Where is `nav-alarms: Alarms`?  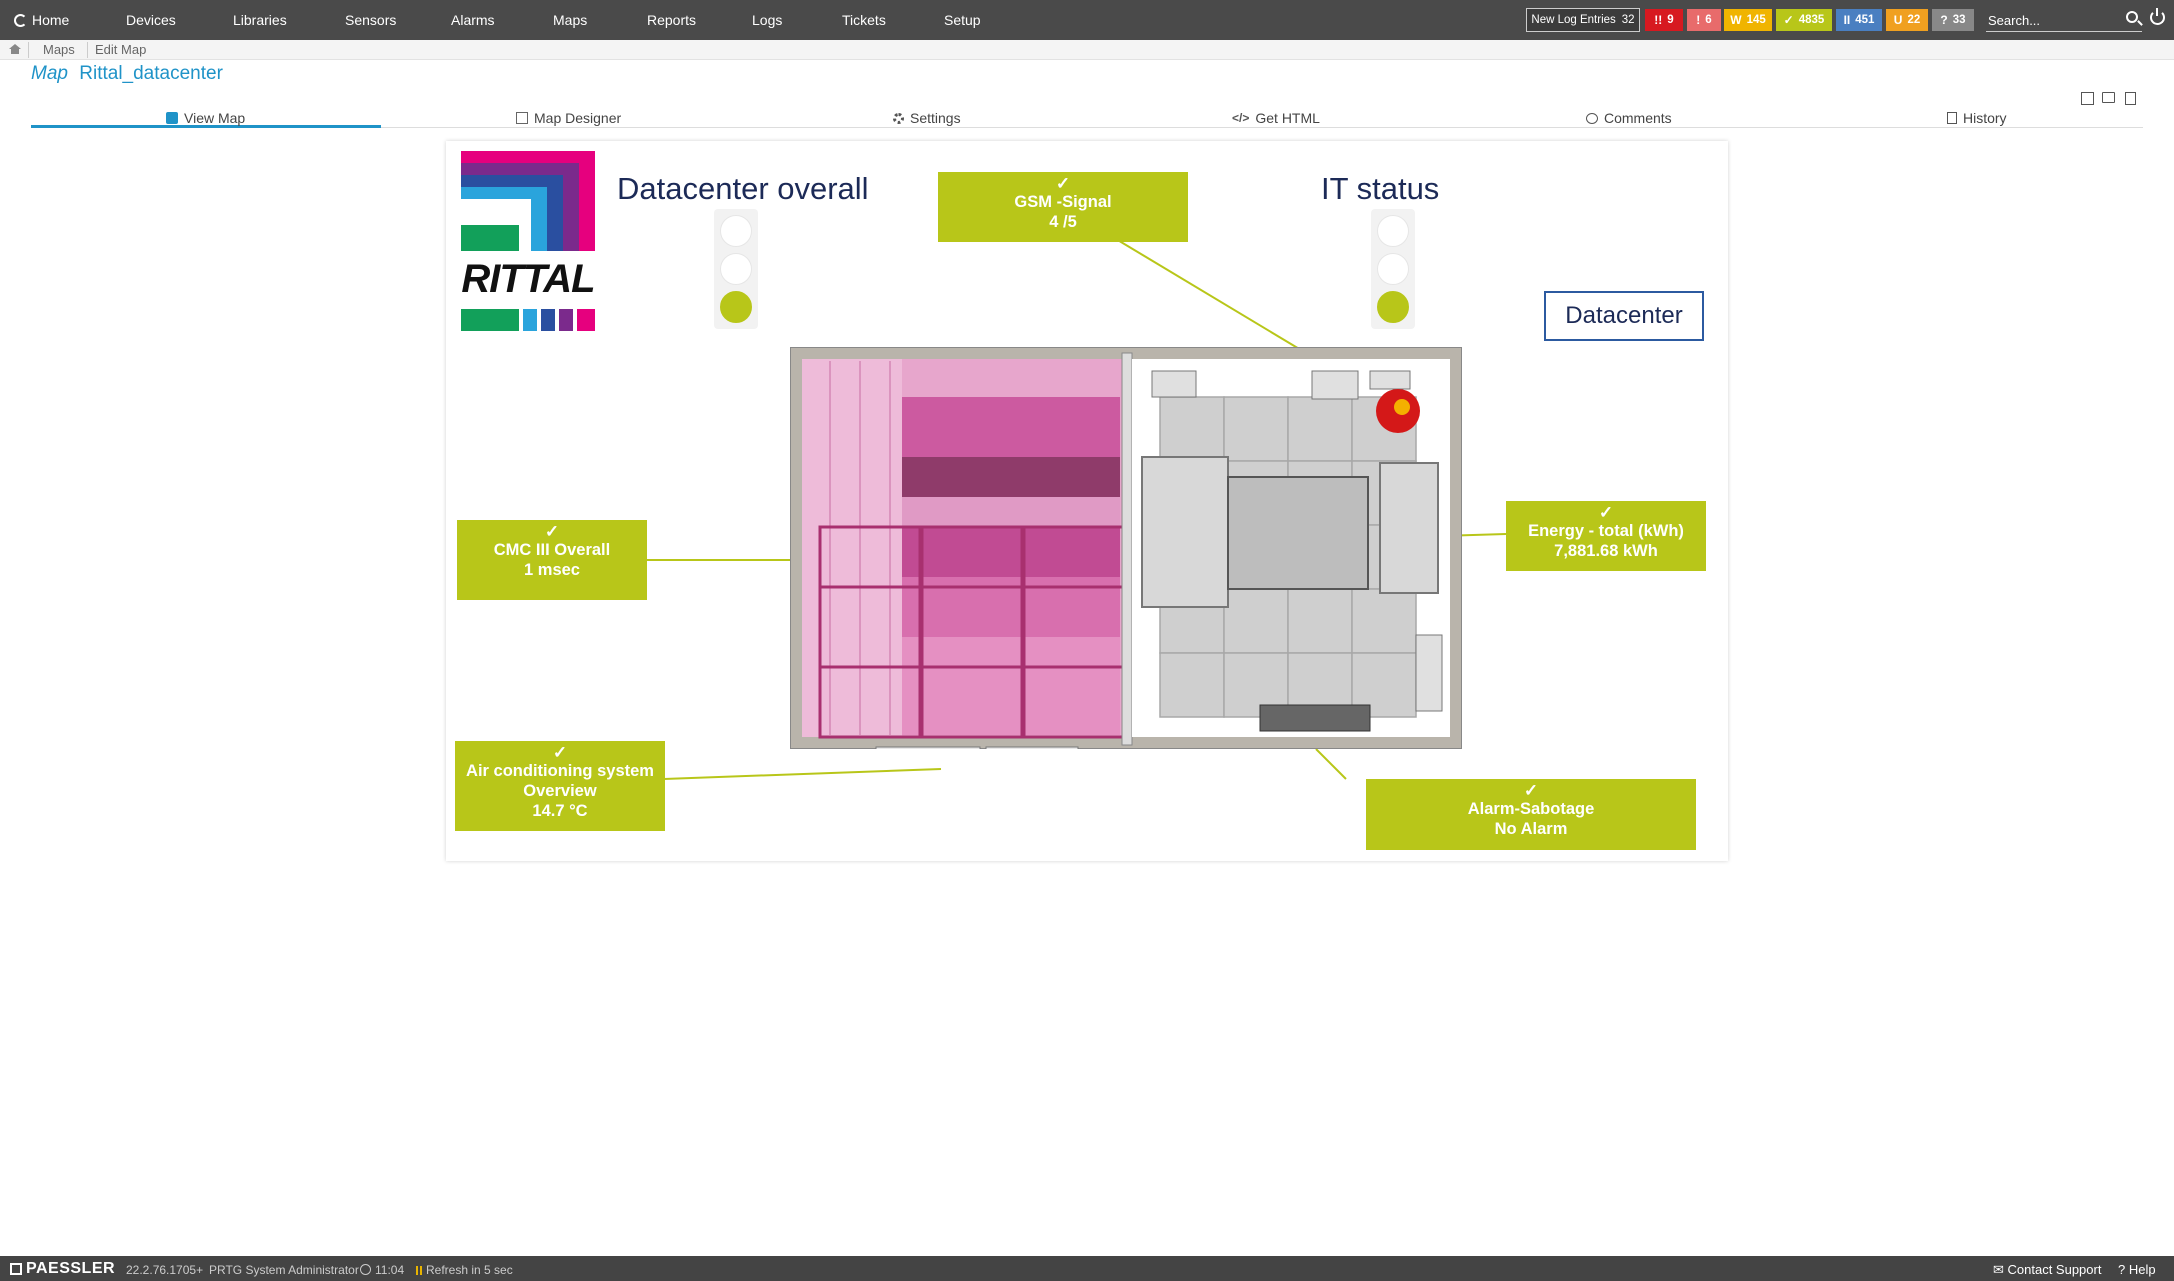
nav-alarms: Alarms is located at coordinates (473, 20).